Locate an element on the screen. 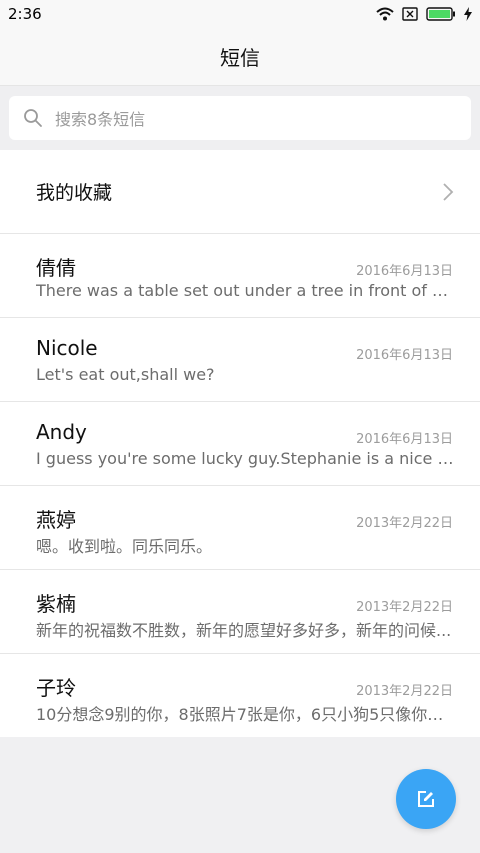 This screenshot has width=480, height=853. contact-name: Andy is located at coordinates (61, 432).